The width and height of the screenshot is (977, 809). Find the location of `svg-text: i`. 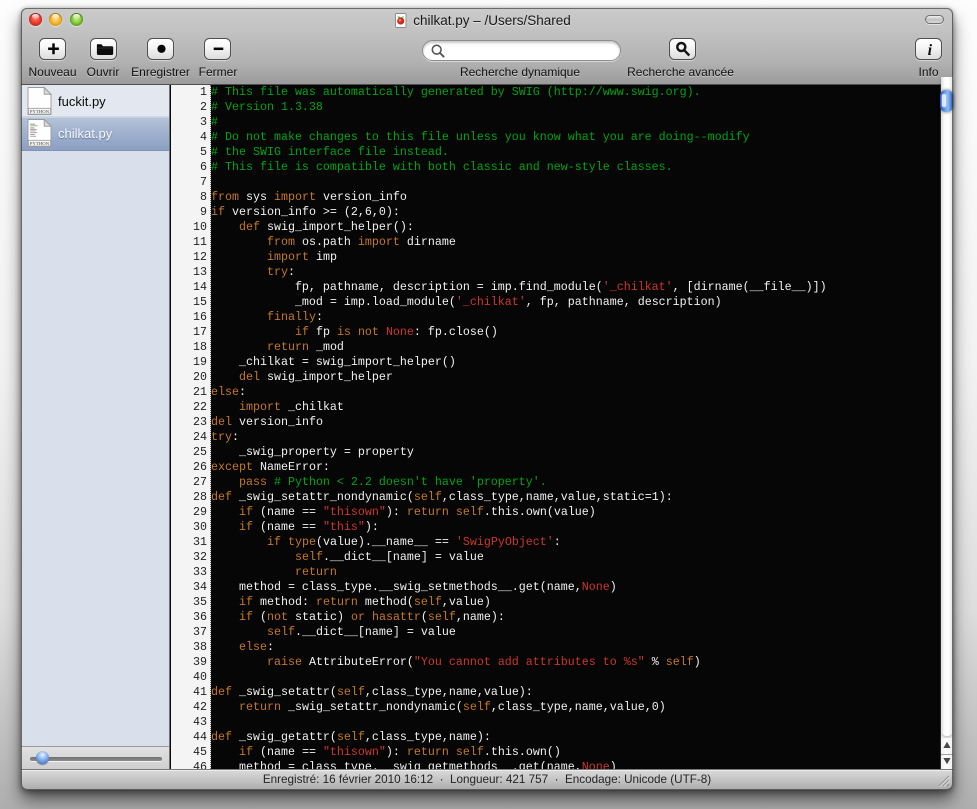

svg-text: i is located at coordinates (930, 50).